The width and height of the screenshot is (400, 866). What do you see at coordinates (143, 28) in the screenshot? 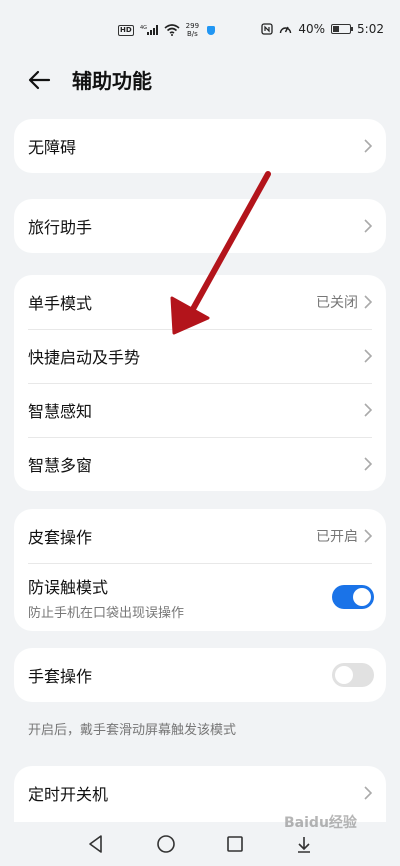
I see `svg-text: 4G` at bounding box center [143, 28].